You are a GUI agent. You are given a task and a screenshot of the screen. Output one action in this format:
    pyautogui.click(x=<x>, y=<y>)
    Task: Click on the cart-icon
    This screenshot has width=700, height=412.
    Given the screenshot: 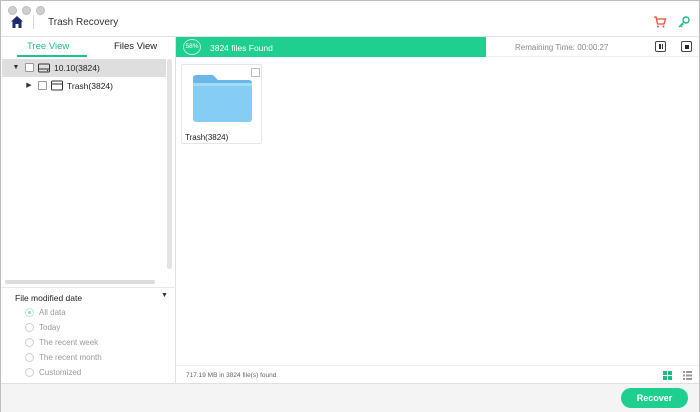 What is the action you would take?
    pyautogui.click(x=660, y=22)
    